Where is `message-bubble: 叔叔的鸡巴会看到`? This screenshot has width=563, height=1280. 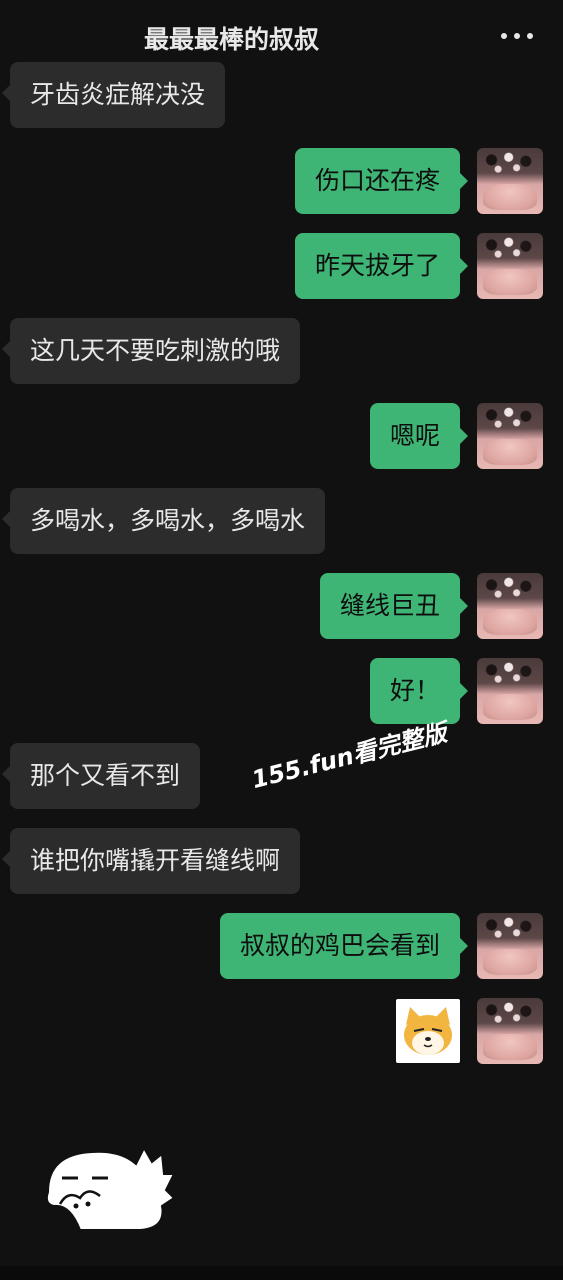
message-bubble: 叔叔的鸡巴会看到 is located at coordinates (344, 946).